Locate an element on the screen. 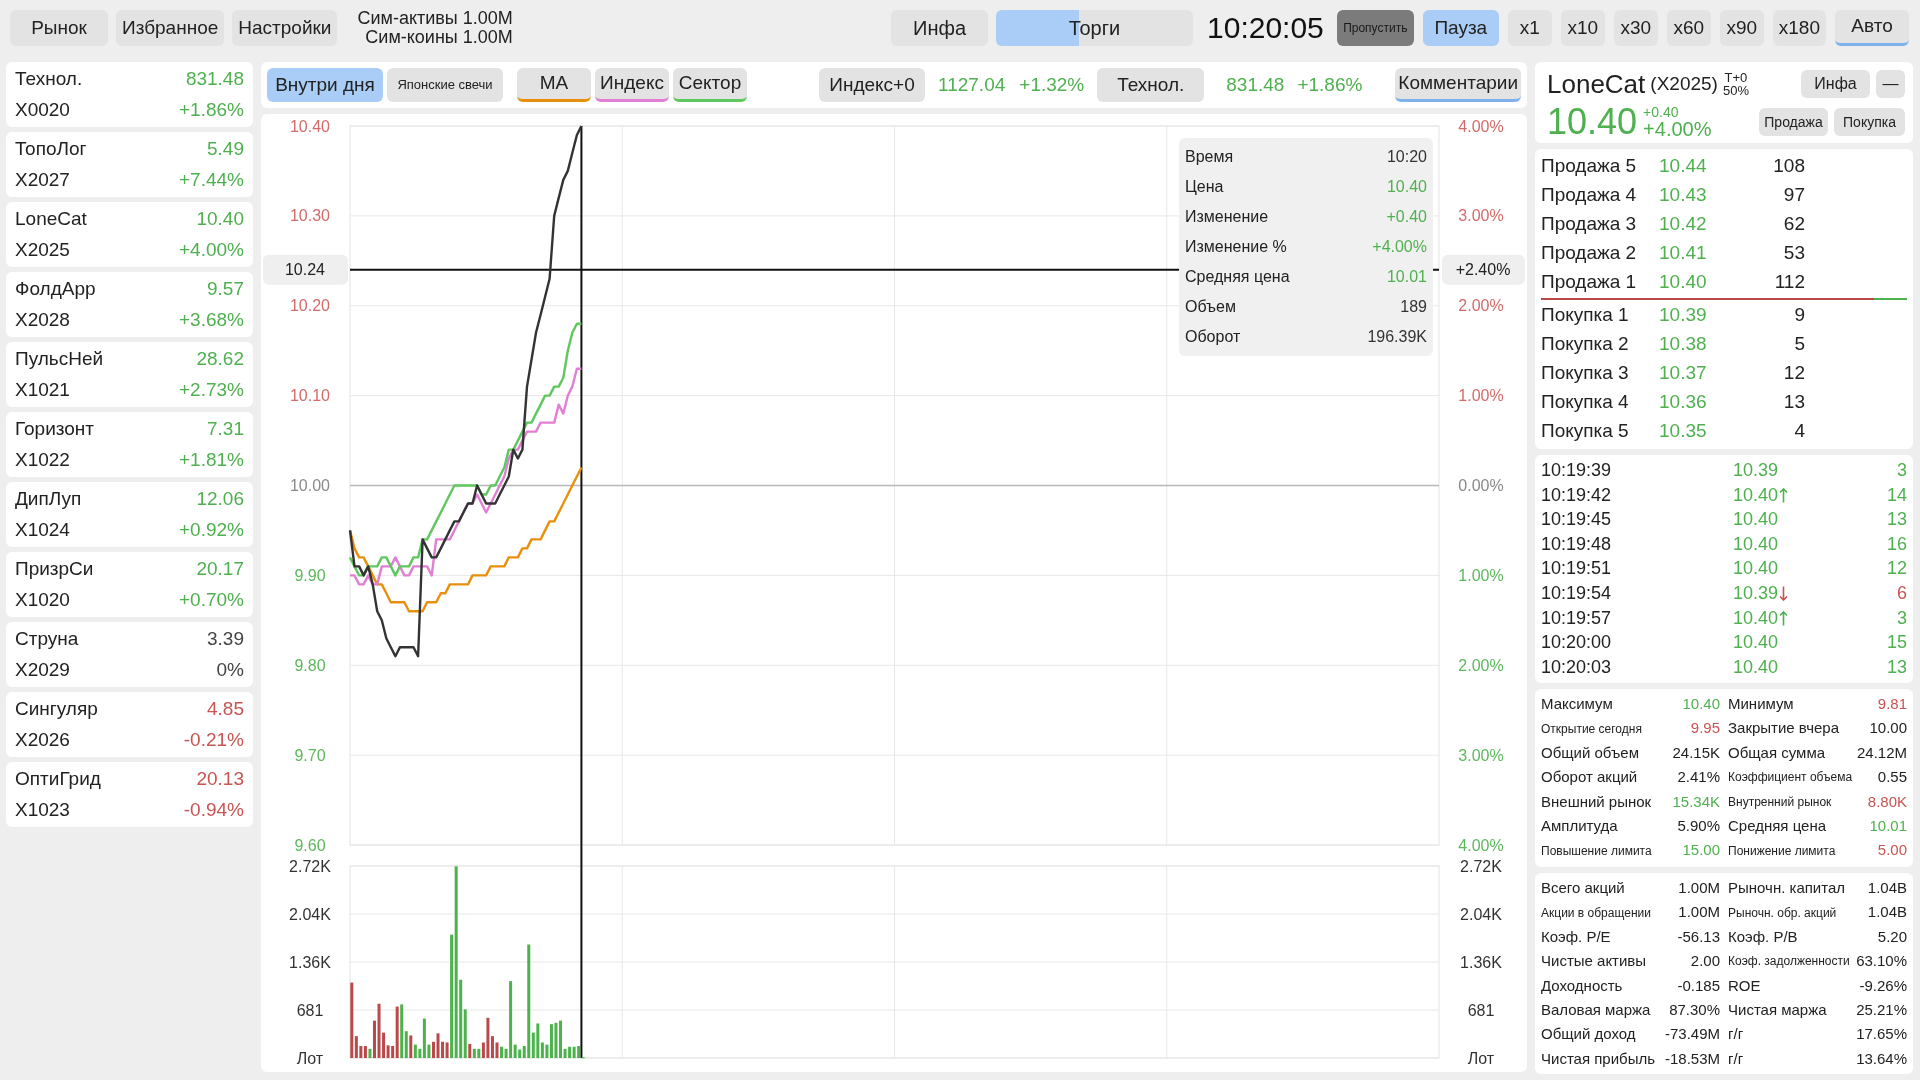 The height and width of the screenshot is (1080, 1920). speed-button: x90 is located at coordinates (1741, 28).